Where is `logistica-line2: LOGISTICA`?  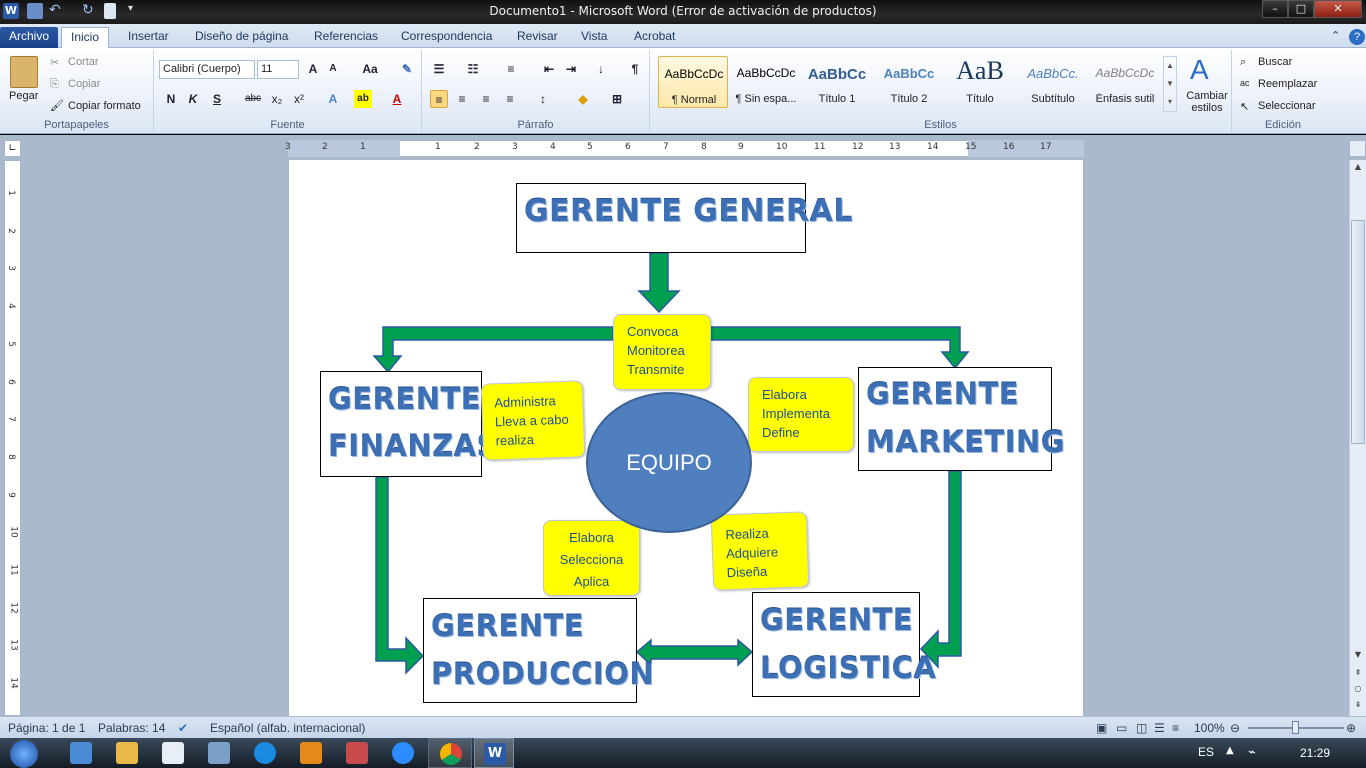
logistica-line2: LOGISTICA is located at coordinates (848, 668).